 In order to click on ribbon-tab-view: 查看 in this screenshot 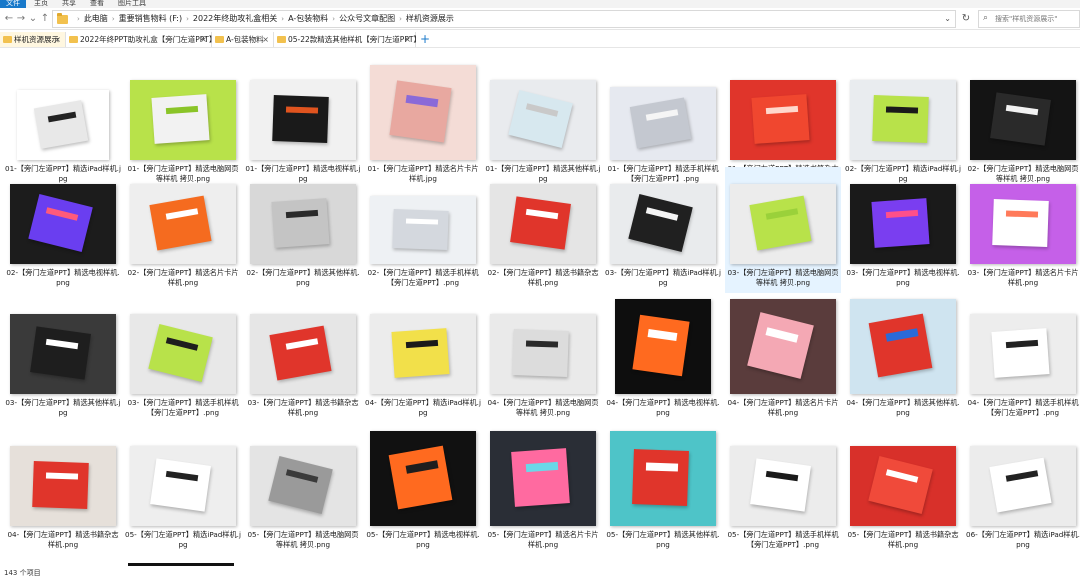, I will do `click(97, 4)`.